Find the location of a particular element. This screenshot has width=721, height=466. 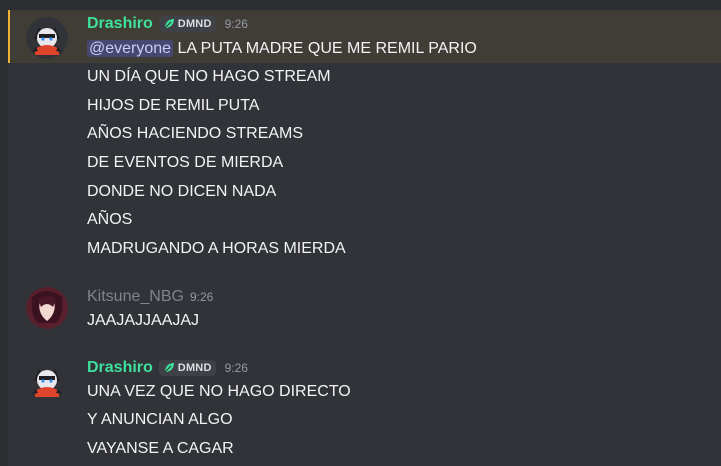

message-line: MADRUGANDO A HORAS MIERDA is located at coordinates (216, 248).